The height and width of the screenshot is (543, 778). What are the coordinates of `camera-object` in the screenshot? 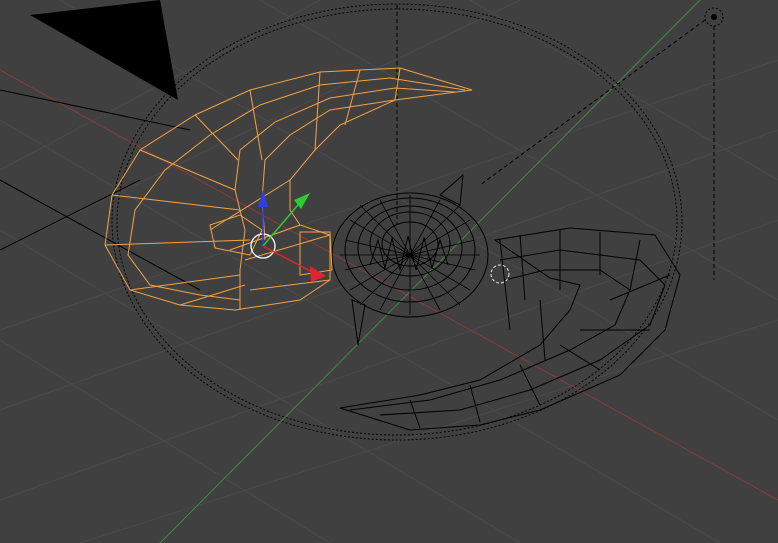 It's located at (100, 145).